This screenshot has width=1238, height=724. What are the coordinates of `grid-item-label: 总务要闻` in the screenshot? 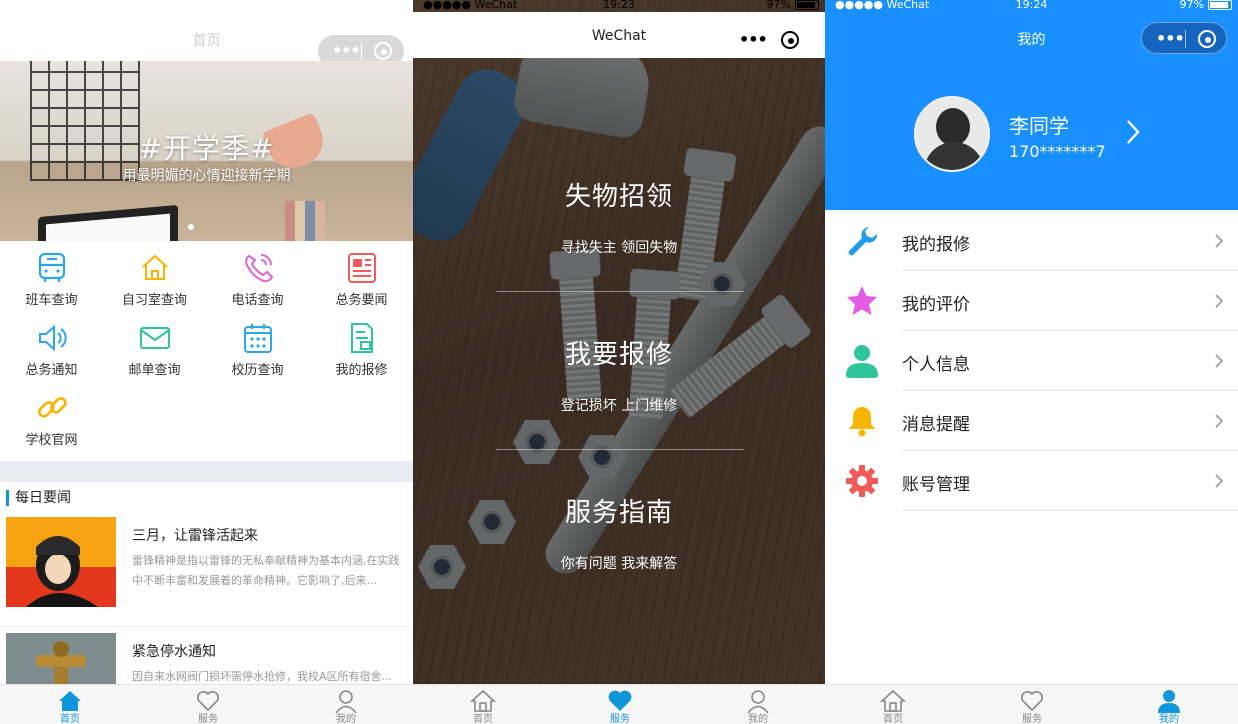 It's located at (361, 300).